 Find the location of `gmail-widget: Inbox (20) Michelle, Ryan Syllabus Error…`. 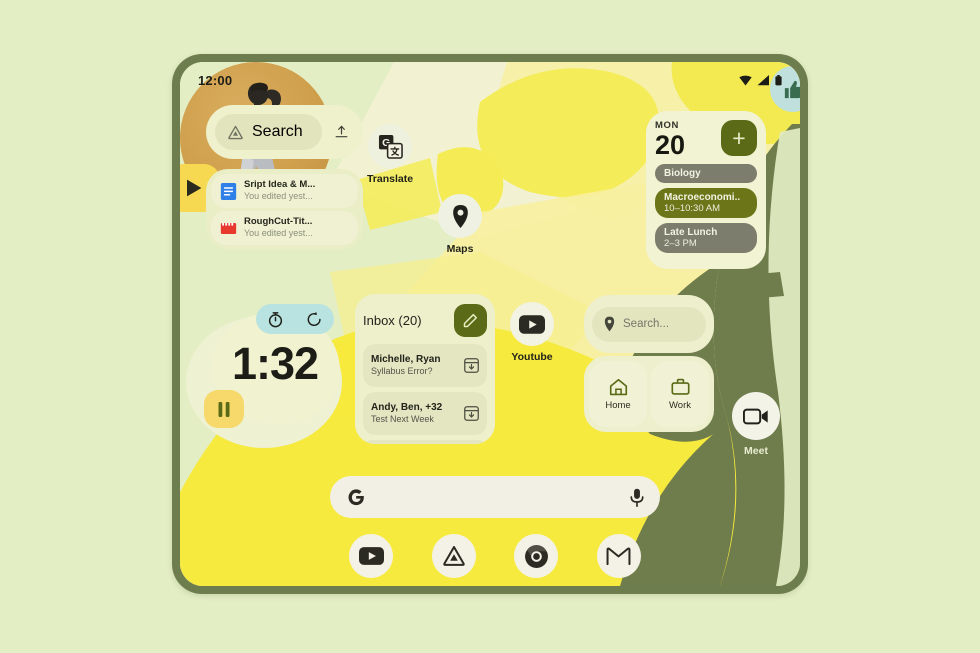

gmail-widget: Inbox (20) Michelle, Ryan Syllabus Error… is located at coordinates (425, 369).